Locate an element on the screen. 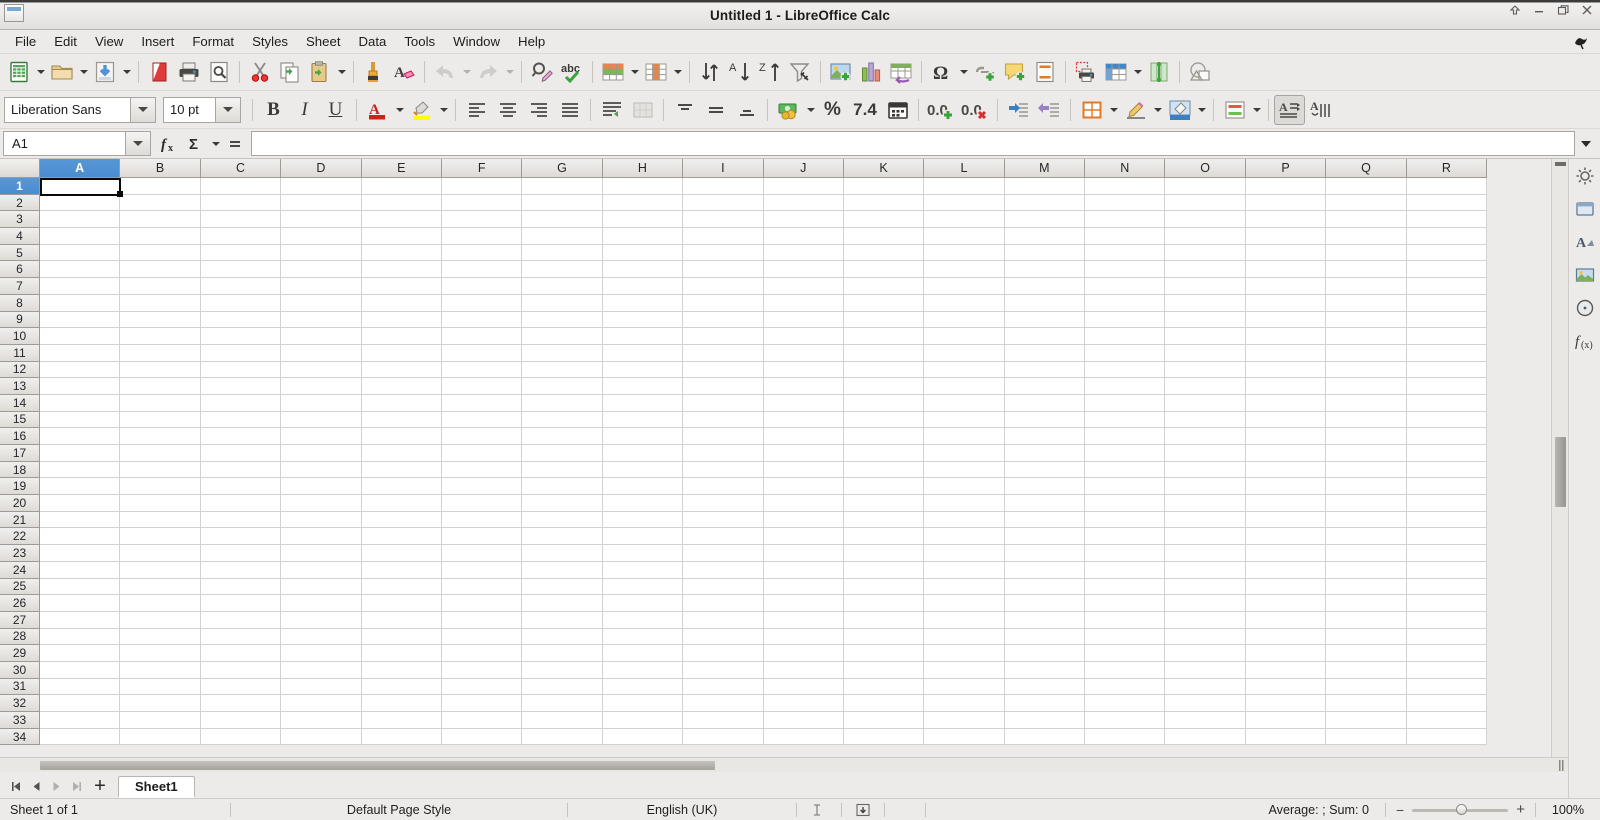  cell-H3 is located at coordinates (643, 220).